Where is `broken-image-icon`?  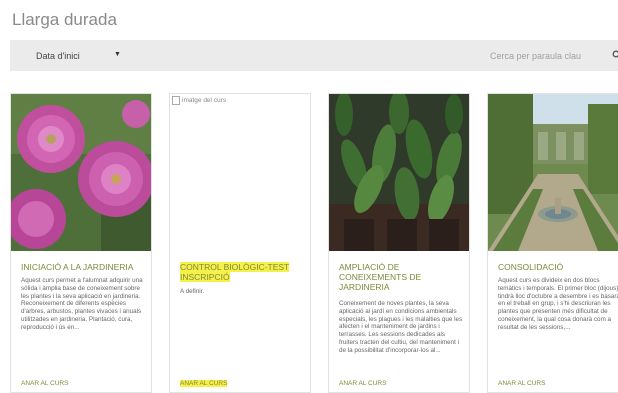
broken-image-icon is located at coordinates (176, 100).